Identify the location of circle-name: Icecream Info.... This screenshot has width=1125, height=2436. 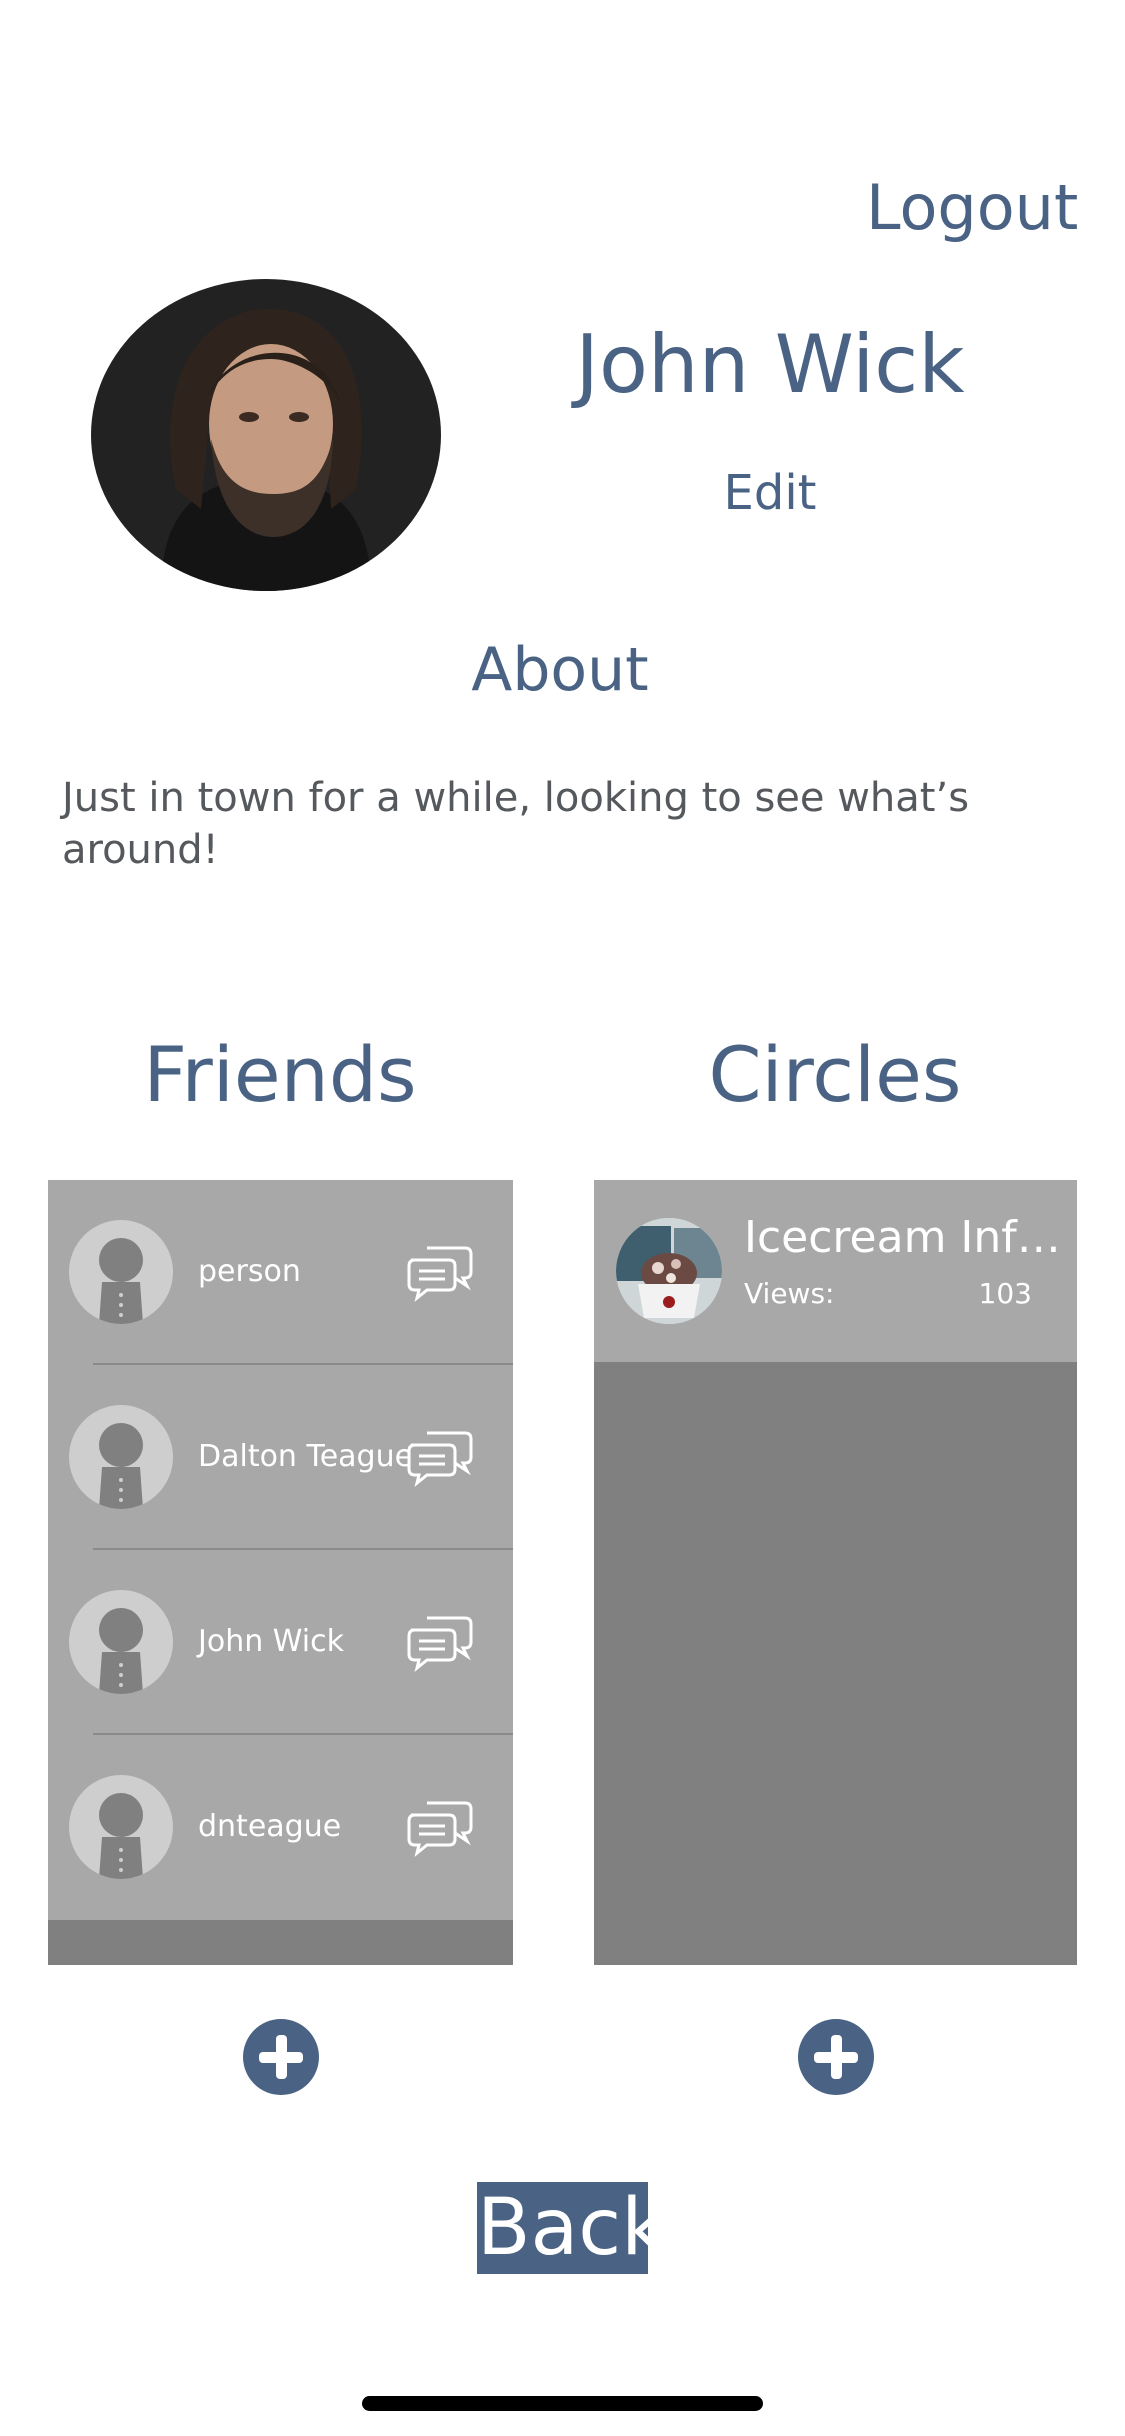
(904, 1237).